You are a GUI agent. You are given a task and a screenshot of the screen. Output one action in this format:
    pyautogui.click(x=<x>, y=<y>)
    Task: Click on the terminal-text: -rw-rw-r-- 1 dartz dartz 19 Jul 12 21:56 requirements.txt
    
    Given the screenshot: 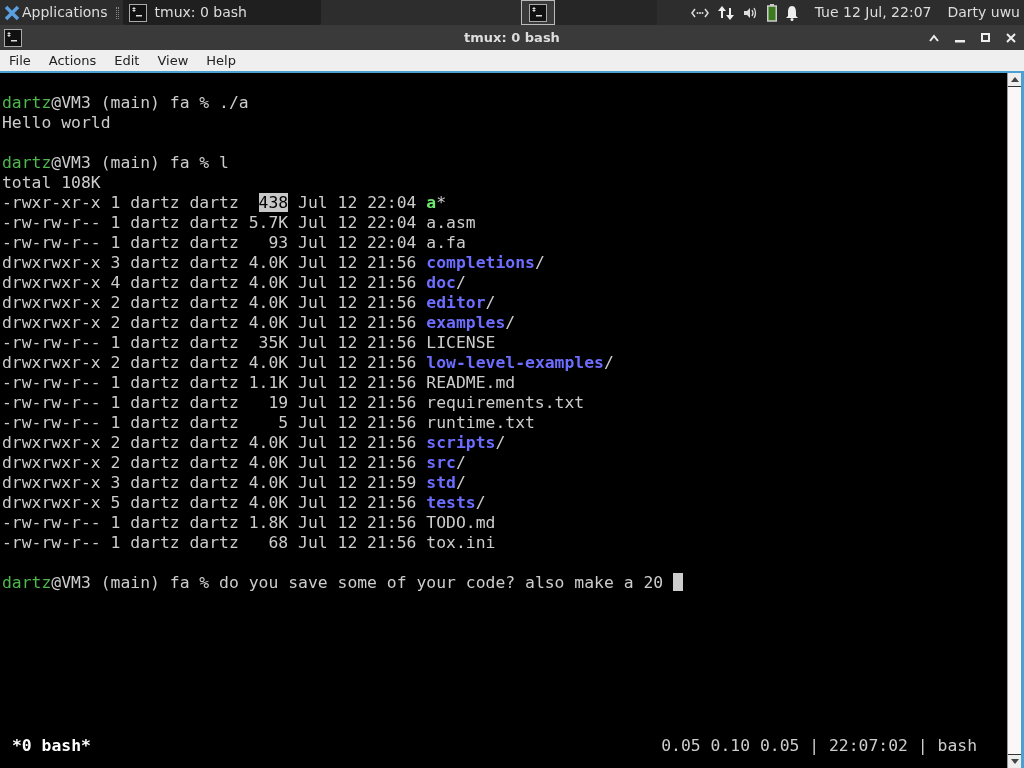 What is the action you would take?
    pyautogui.click(x=293, y=402)
    